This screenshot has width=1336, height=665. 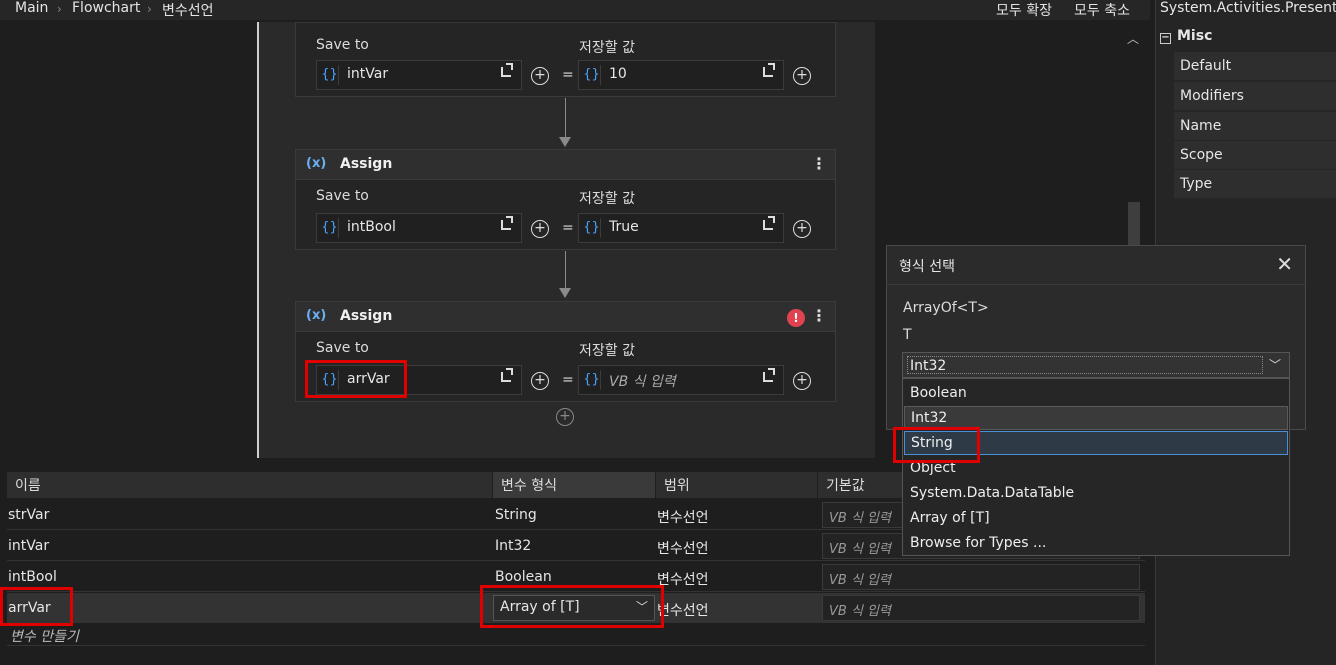 I want to click on properties-title: System.Activities.Presentation, so click(x=1248, y=8).